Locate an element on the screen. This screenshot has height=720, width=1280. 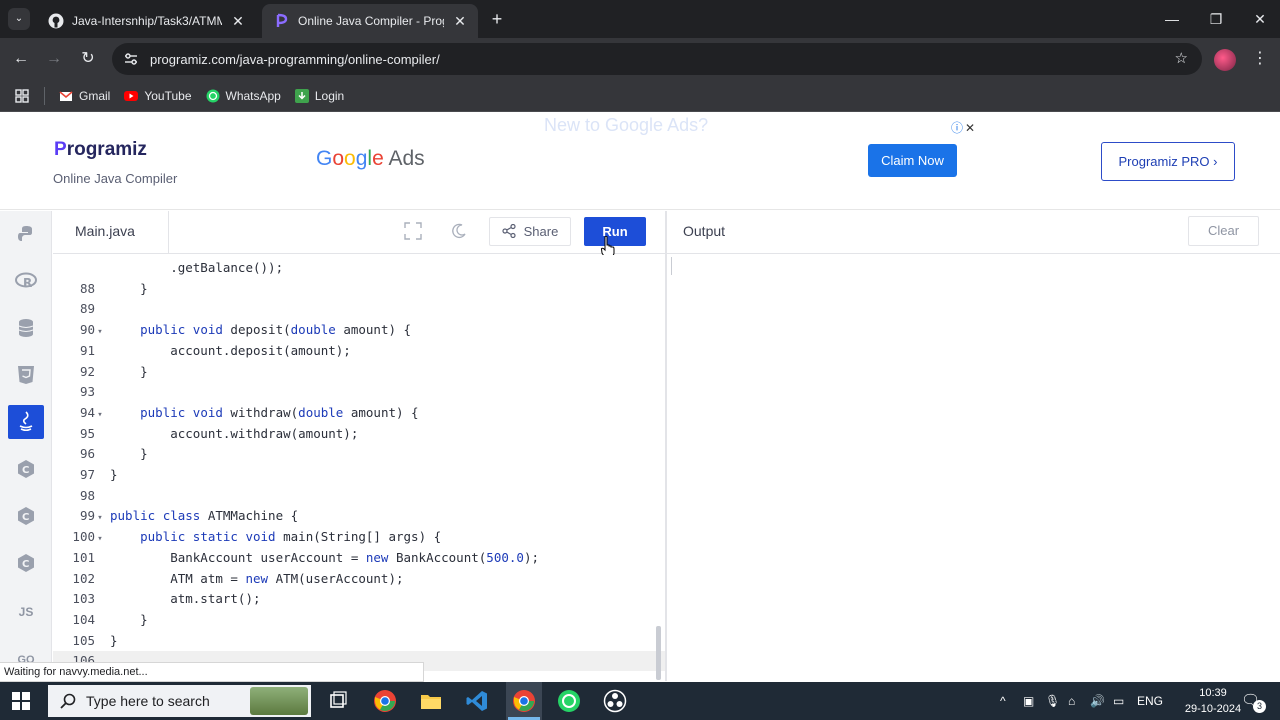
js-icon: JS is located at coordinates (26, 612).